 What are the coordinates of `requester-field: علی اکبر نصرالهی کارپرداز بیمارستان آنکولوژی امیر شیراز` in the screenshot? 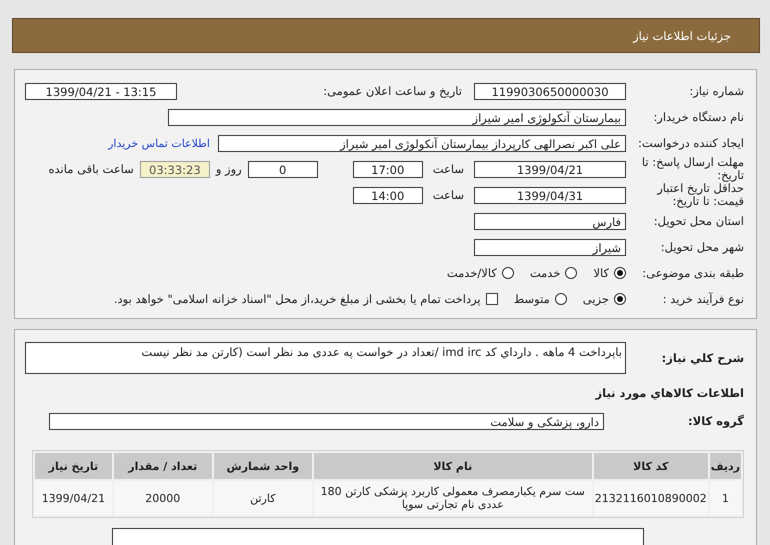 It's located at (422, 143).